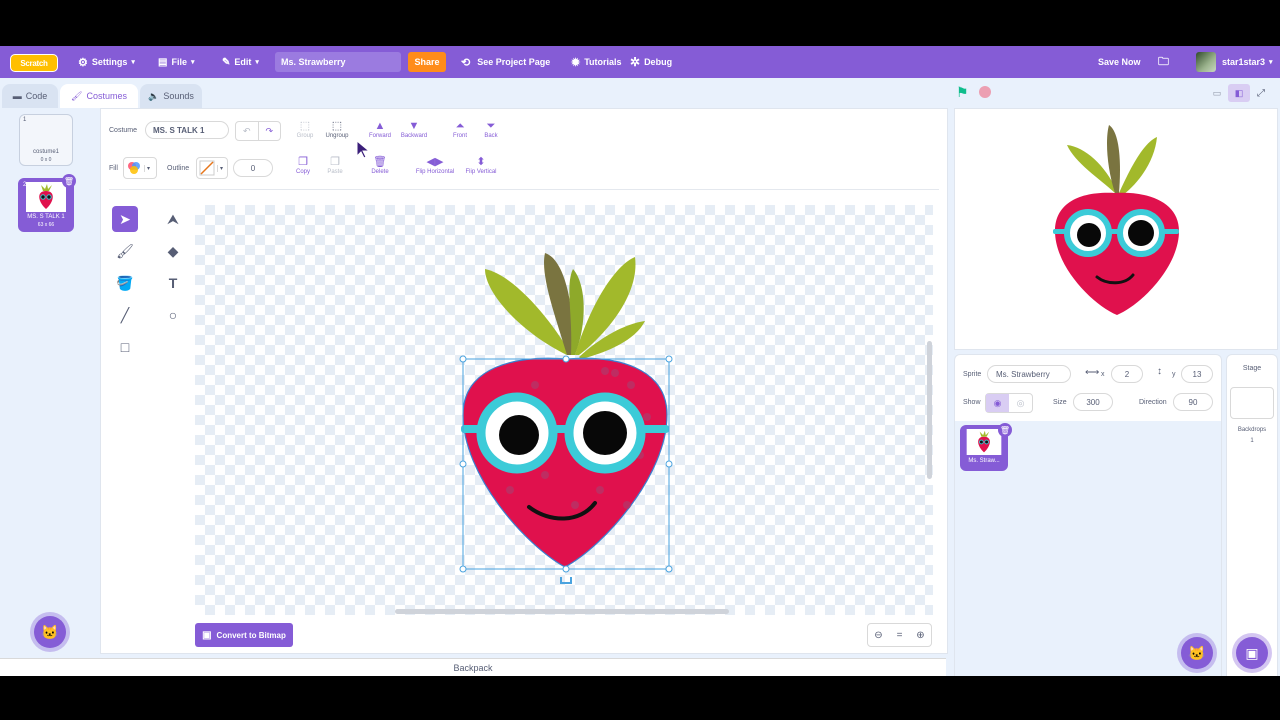  What do you see at coordinates (302, 172) in the screenshot?
I see `copy-label: Copy` at bounding box center [302, 172].